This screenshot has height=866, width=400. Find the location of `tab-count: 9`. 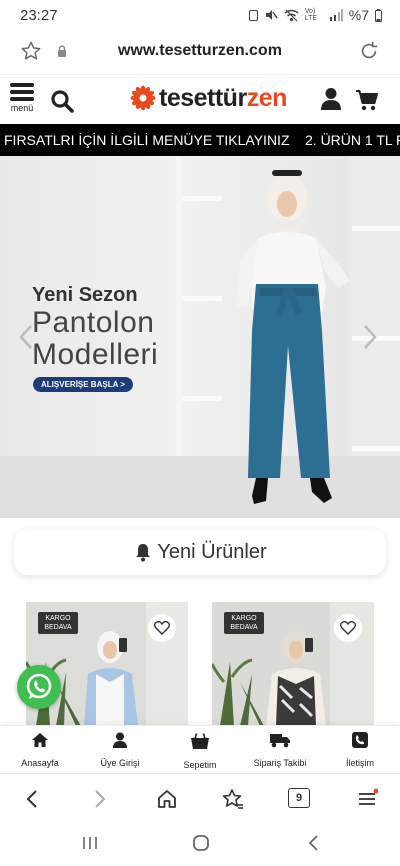

tab-count: 9 is located at coordinates (299, 798).